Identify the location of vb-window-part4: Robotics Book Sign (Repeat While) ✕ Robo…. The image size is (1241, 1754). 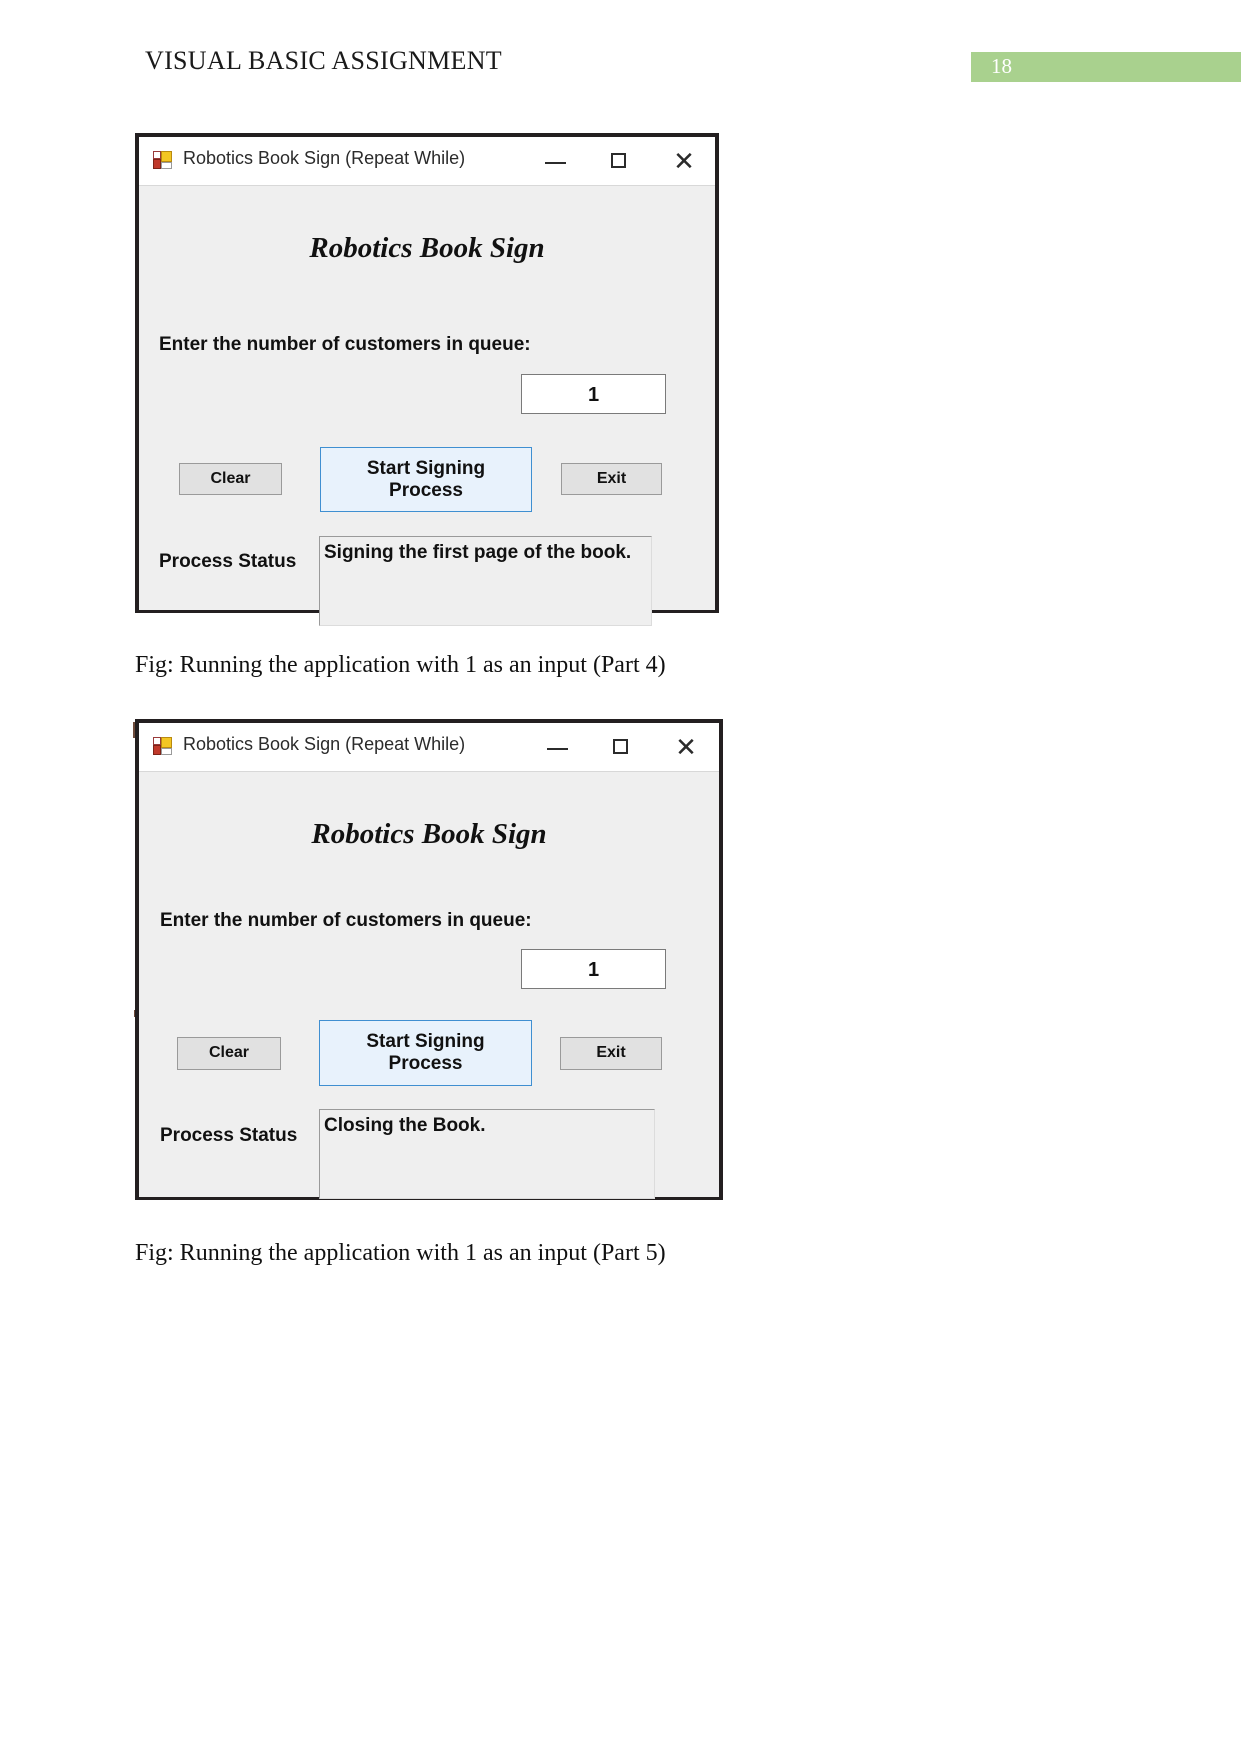
(427, 379).